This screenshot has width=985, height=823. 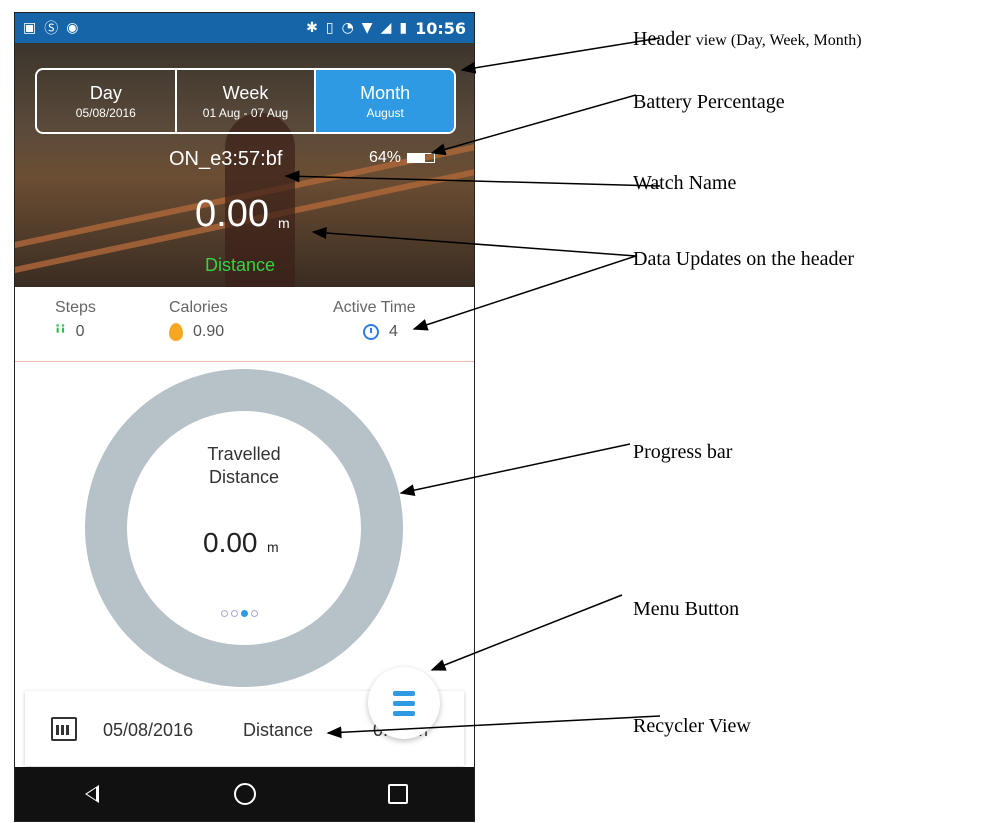 I want to click on home-icon, so click(x=244, y=794).